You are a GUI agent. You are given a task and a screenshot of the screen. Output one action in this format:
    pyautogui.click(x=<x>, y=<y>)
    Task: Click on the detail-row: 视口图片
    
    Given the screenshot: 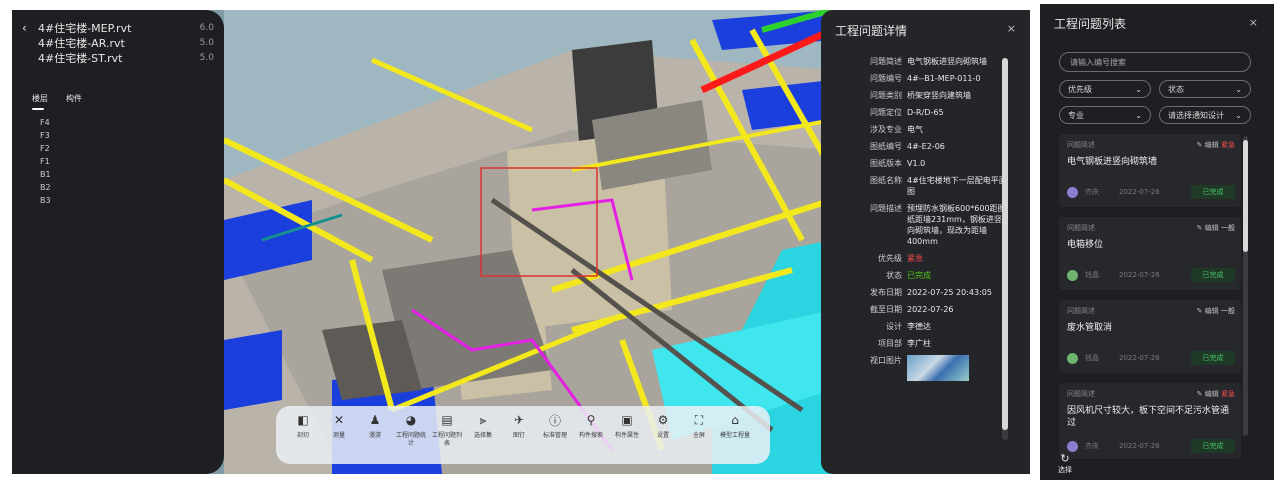 What is the action you would take?
    pyautogui.click(x=934, y=368)
    